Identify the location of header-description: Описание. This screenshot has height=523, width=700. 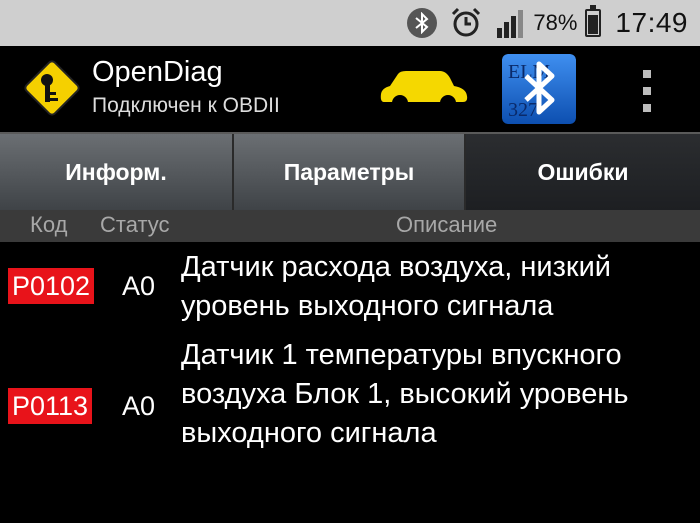
(447, 224).